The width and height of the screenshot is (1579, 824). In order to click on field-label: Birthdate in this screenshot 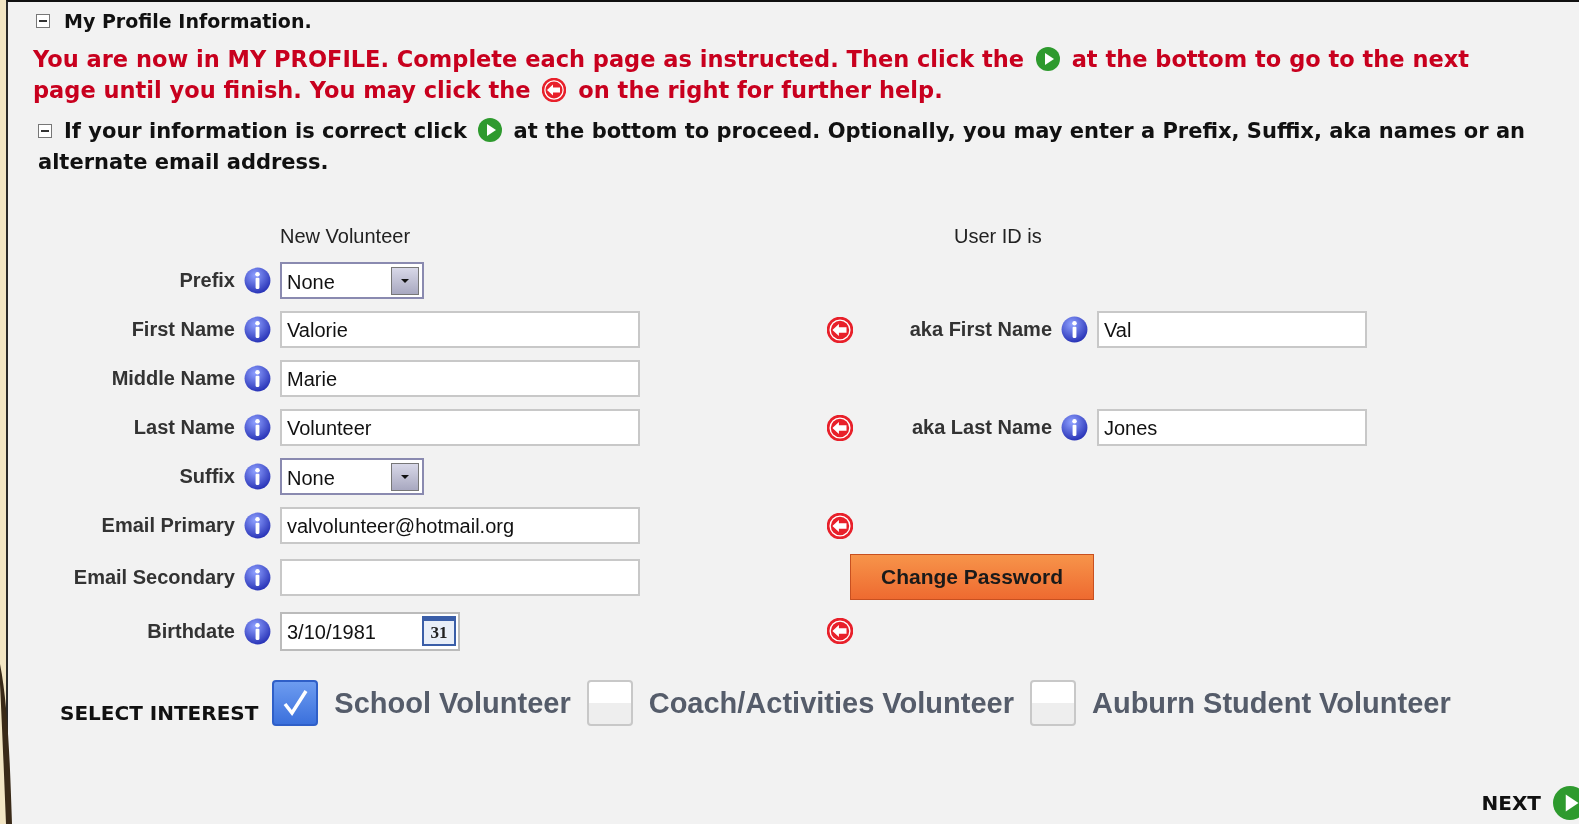, I will do `click(191, 631)`.